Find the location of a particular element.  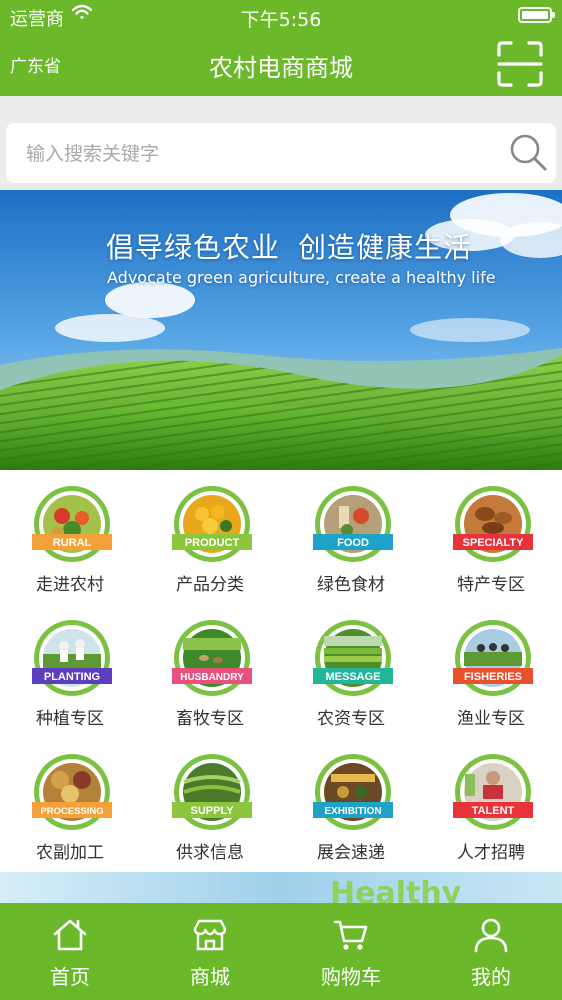

svg-text: FISHERIES is located at coordinates (493, 677).